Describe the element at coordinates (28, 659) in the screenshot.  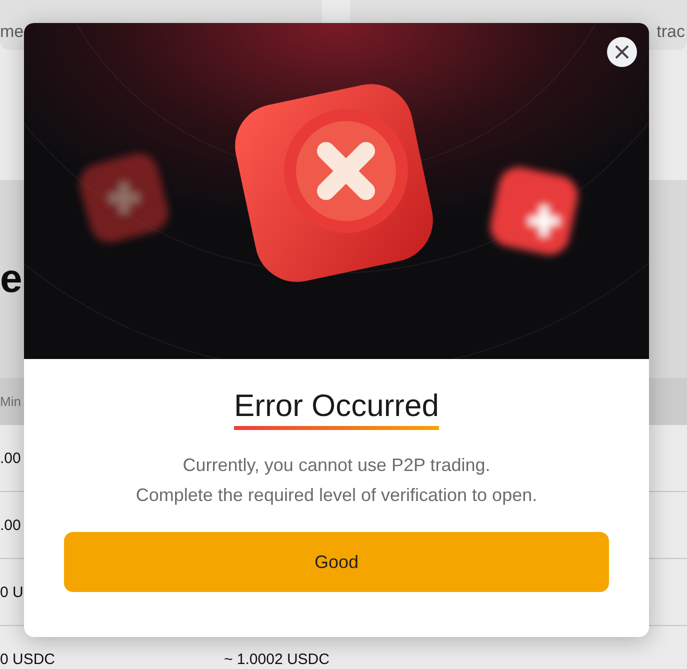
I see `table-cell-text: 0 USDC` at that location.